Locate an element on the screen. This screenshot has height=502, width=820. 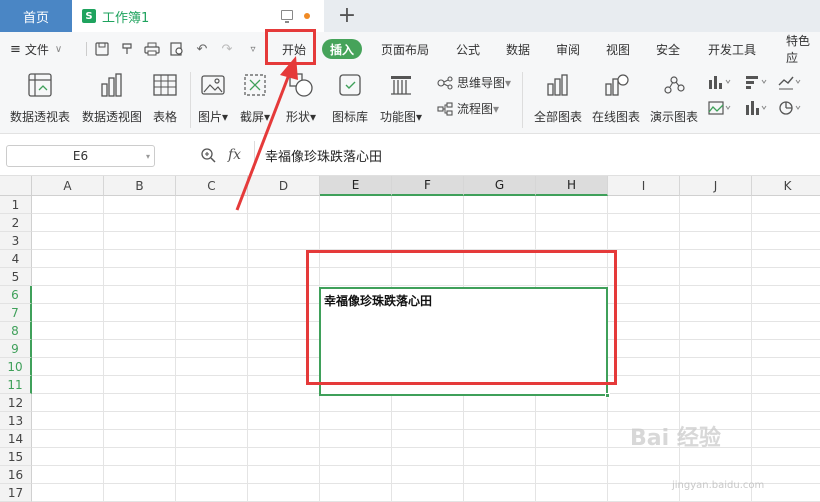
row-header-16: 16 is located at coordinates (16, 475).